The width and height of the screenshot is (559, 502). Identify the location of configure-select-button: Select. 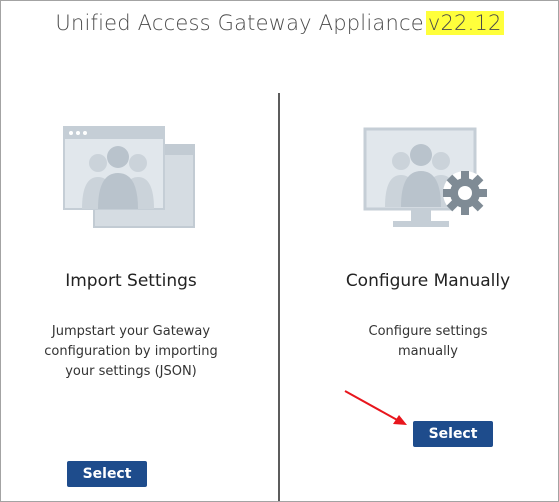
(453, 434).